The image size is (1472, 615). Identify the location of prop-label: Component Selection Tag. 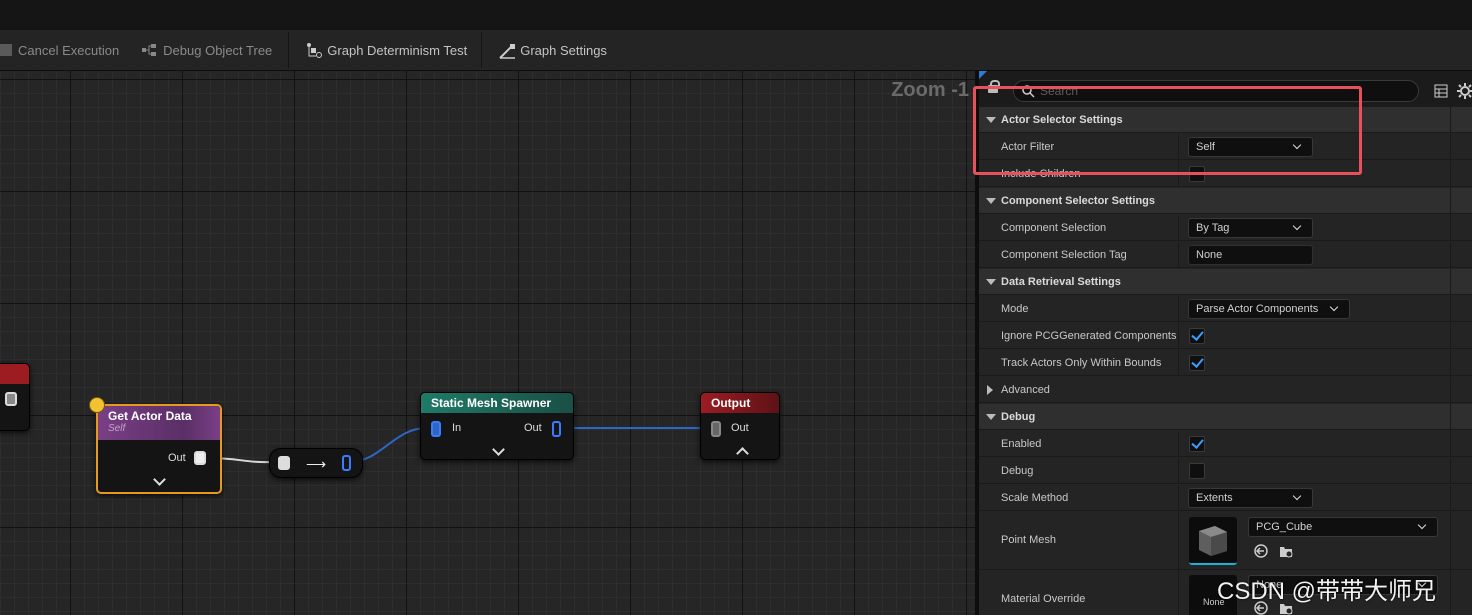
(1064, 255).